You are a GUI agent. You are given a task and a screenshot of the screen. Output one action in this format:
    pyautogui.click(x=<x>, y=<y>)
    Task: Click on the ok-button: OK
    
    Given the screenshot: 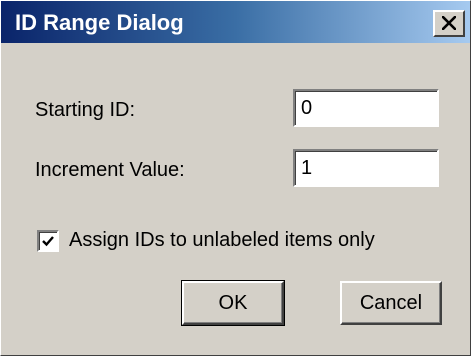 What is the action you would take?
    pyautogui.click(x=233, y=303)
    